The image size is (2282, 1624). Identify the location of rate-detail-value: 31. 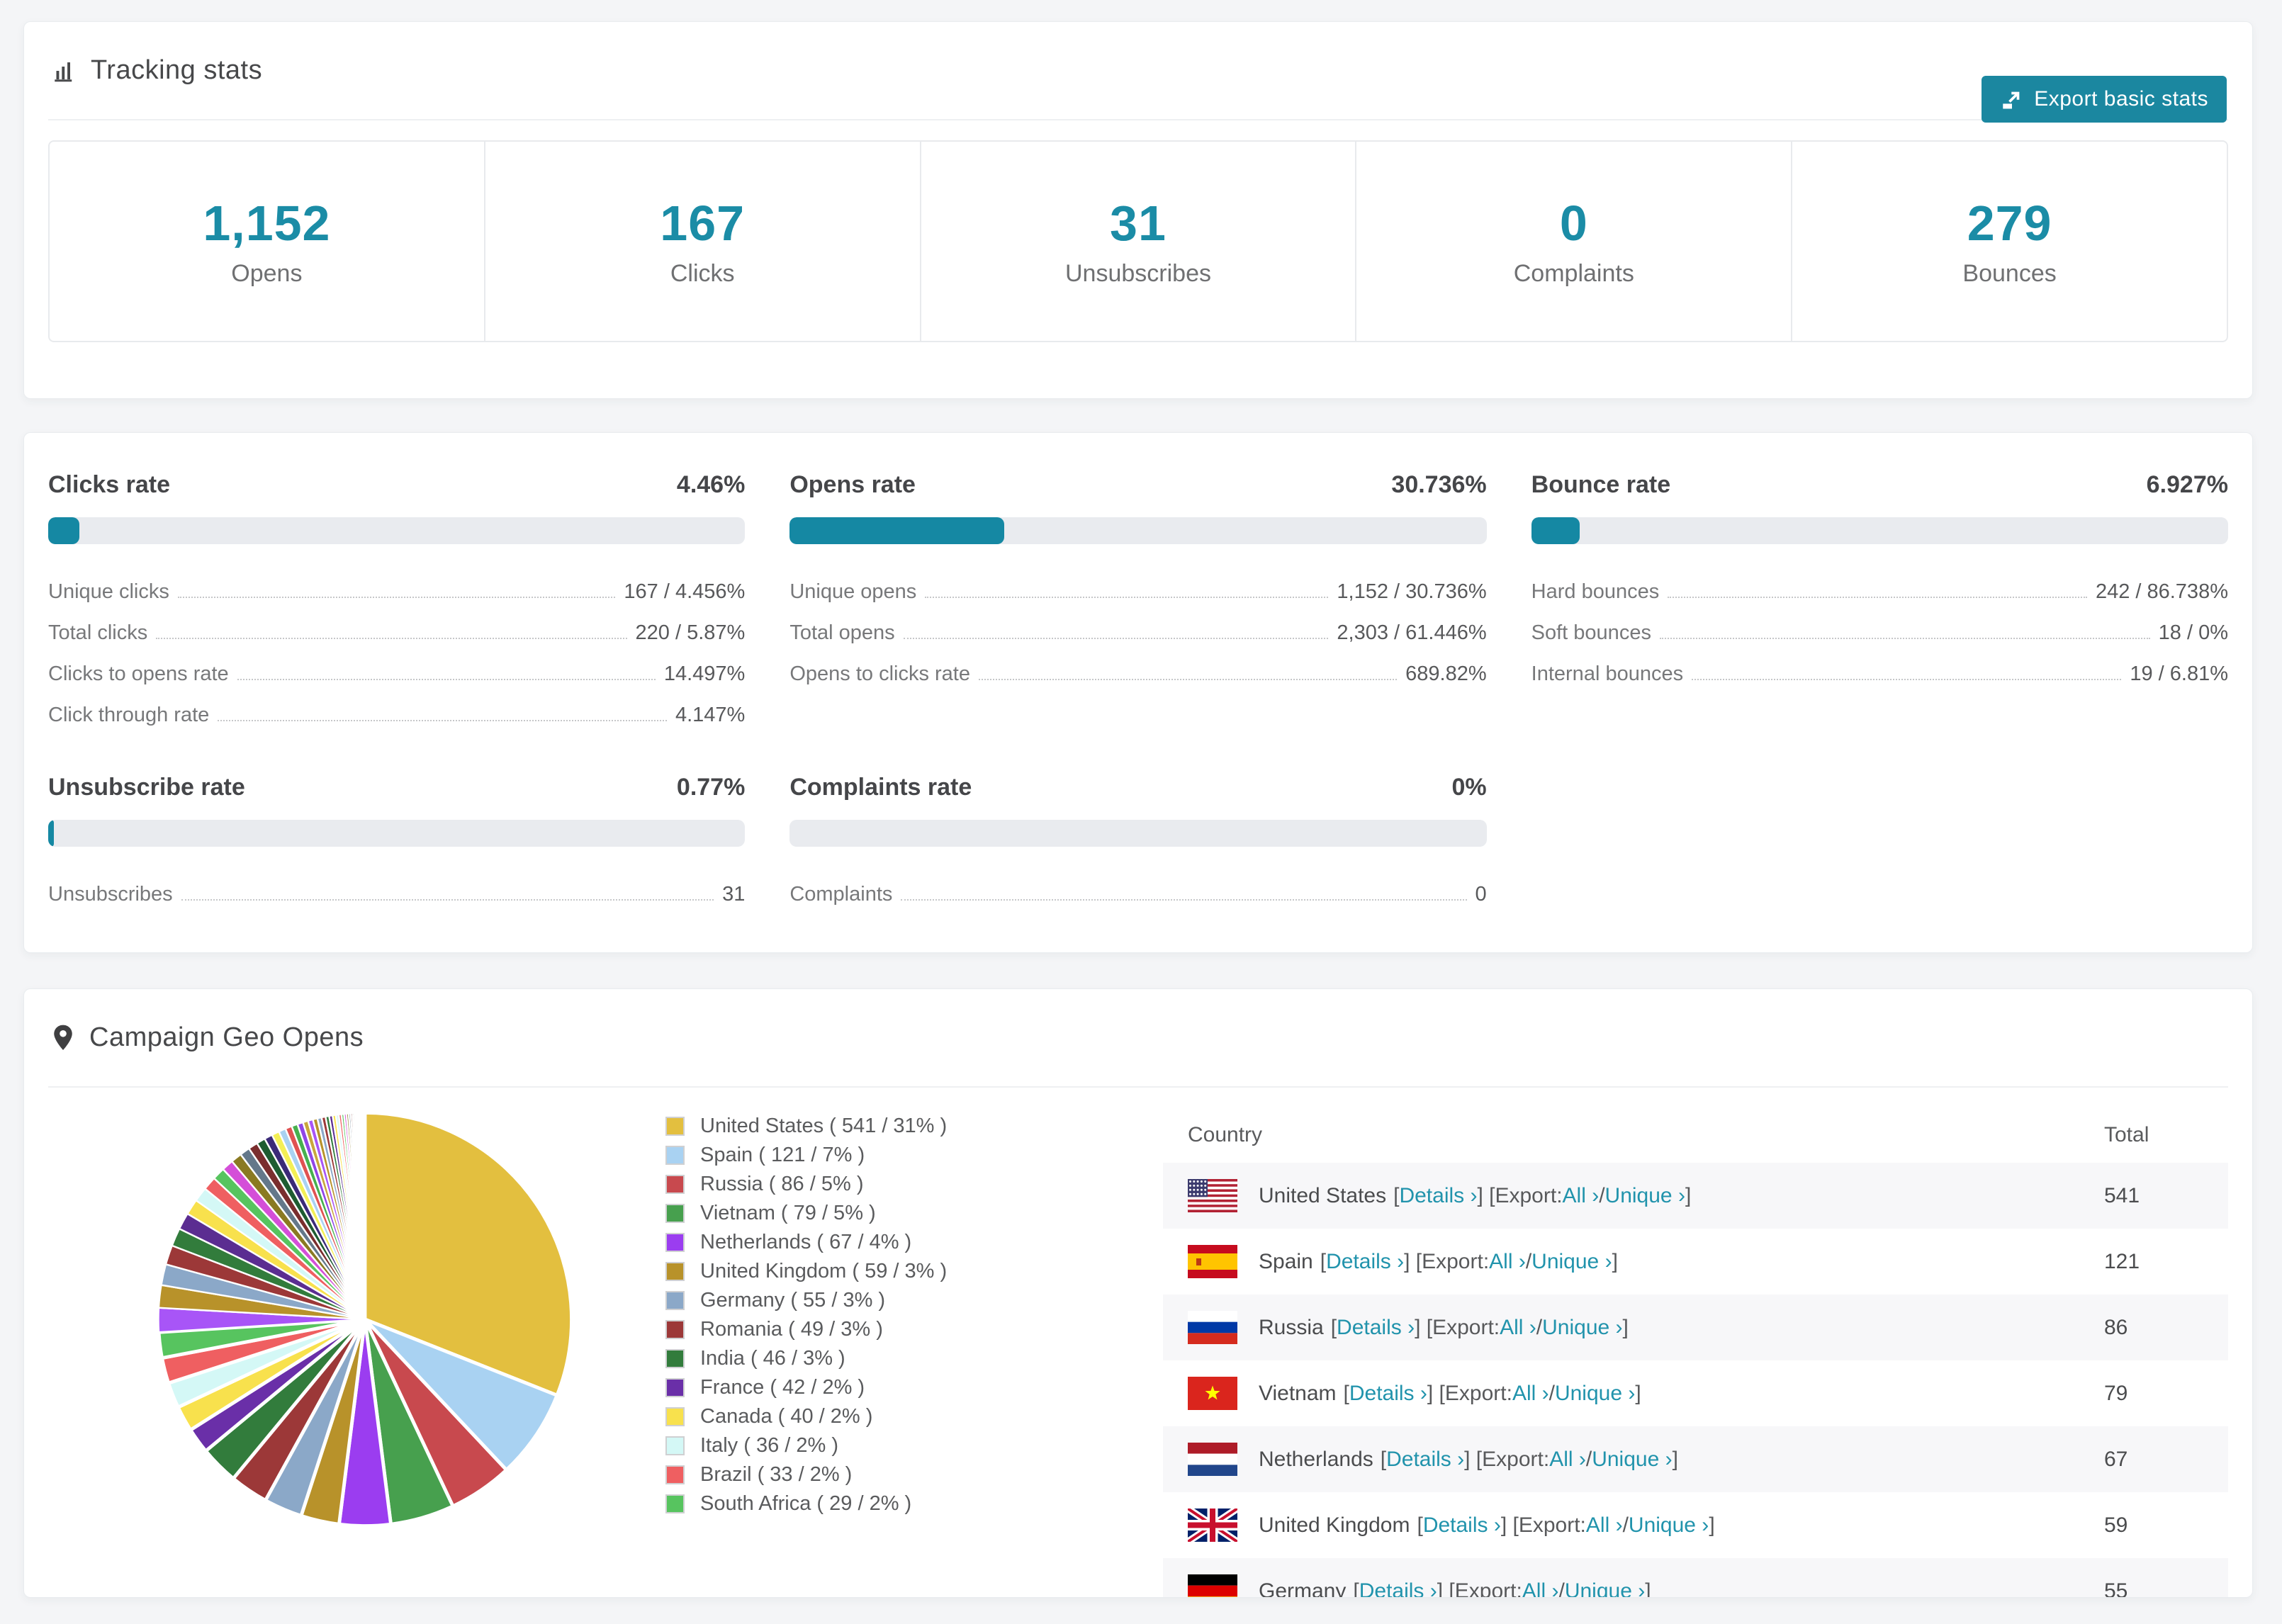
(734, 894).